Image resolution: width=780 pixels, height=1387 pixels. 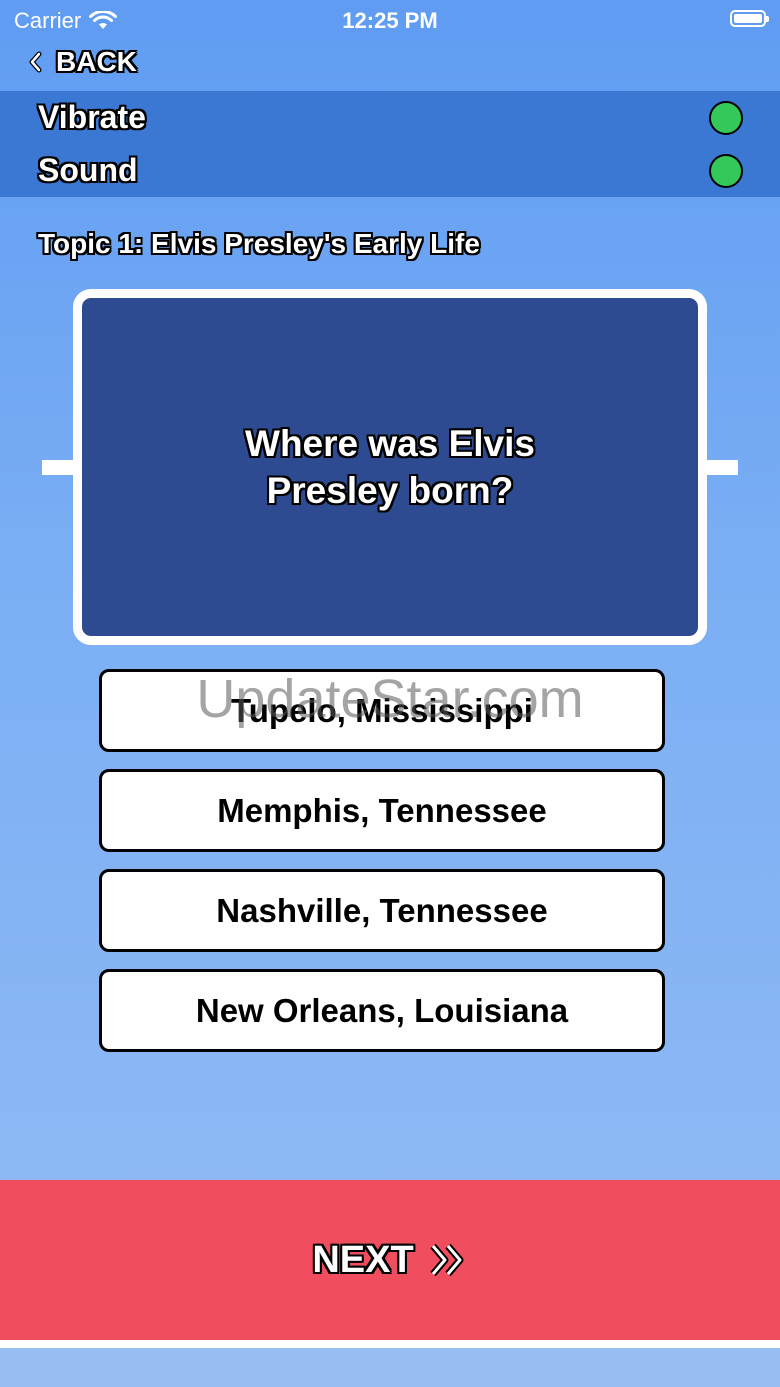 I want to click on next-button: NEXT, so click(x=390, y=1260).